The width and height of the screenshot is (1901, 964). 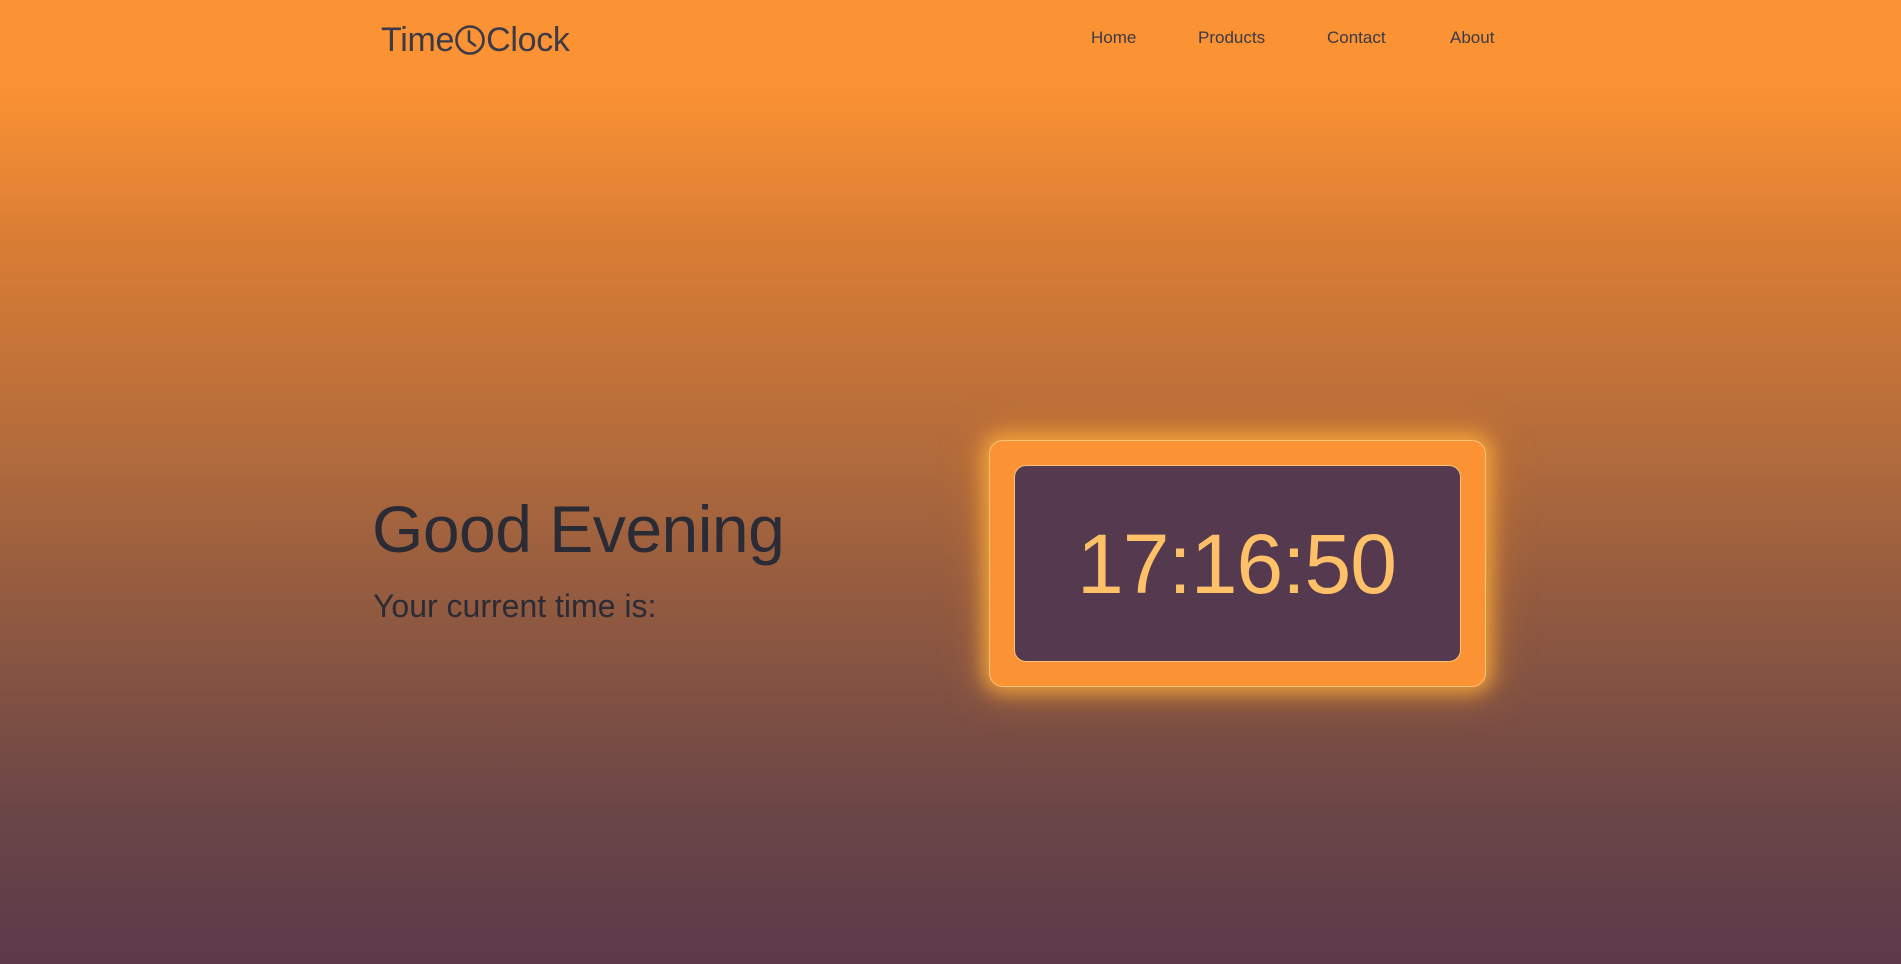 I want to click on clock-time-display: 17:16:50, so click(x=1237, y=563).